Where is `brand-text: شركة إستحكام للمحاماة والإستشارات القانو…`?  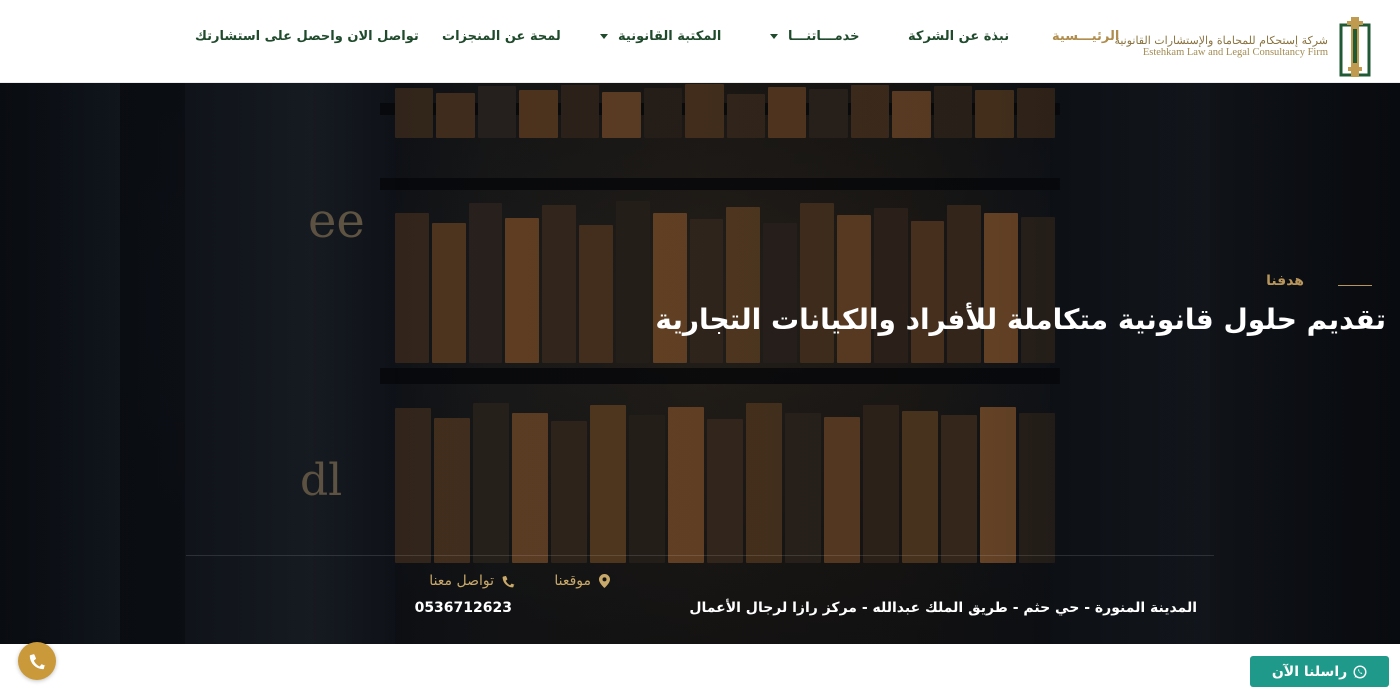
brand-text: شركة إستحكام للمحاماة والإستشارات القانو… is located at coordinates (1221, 47).